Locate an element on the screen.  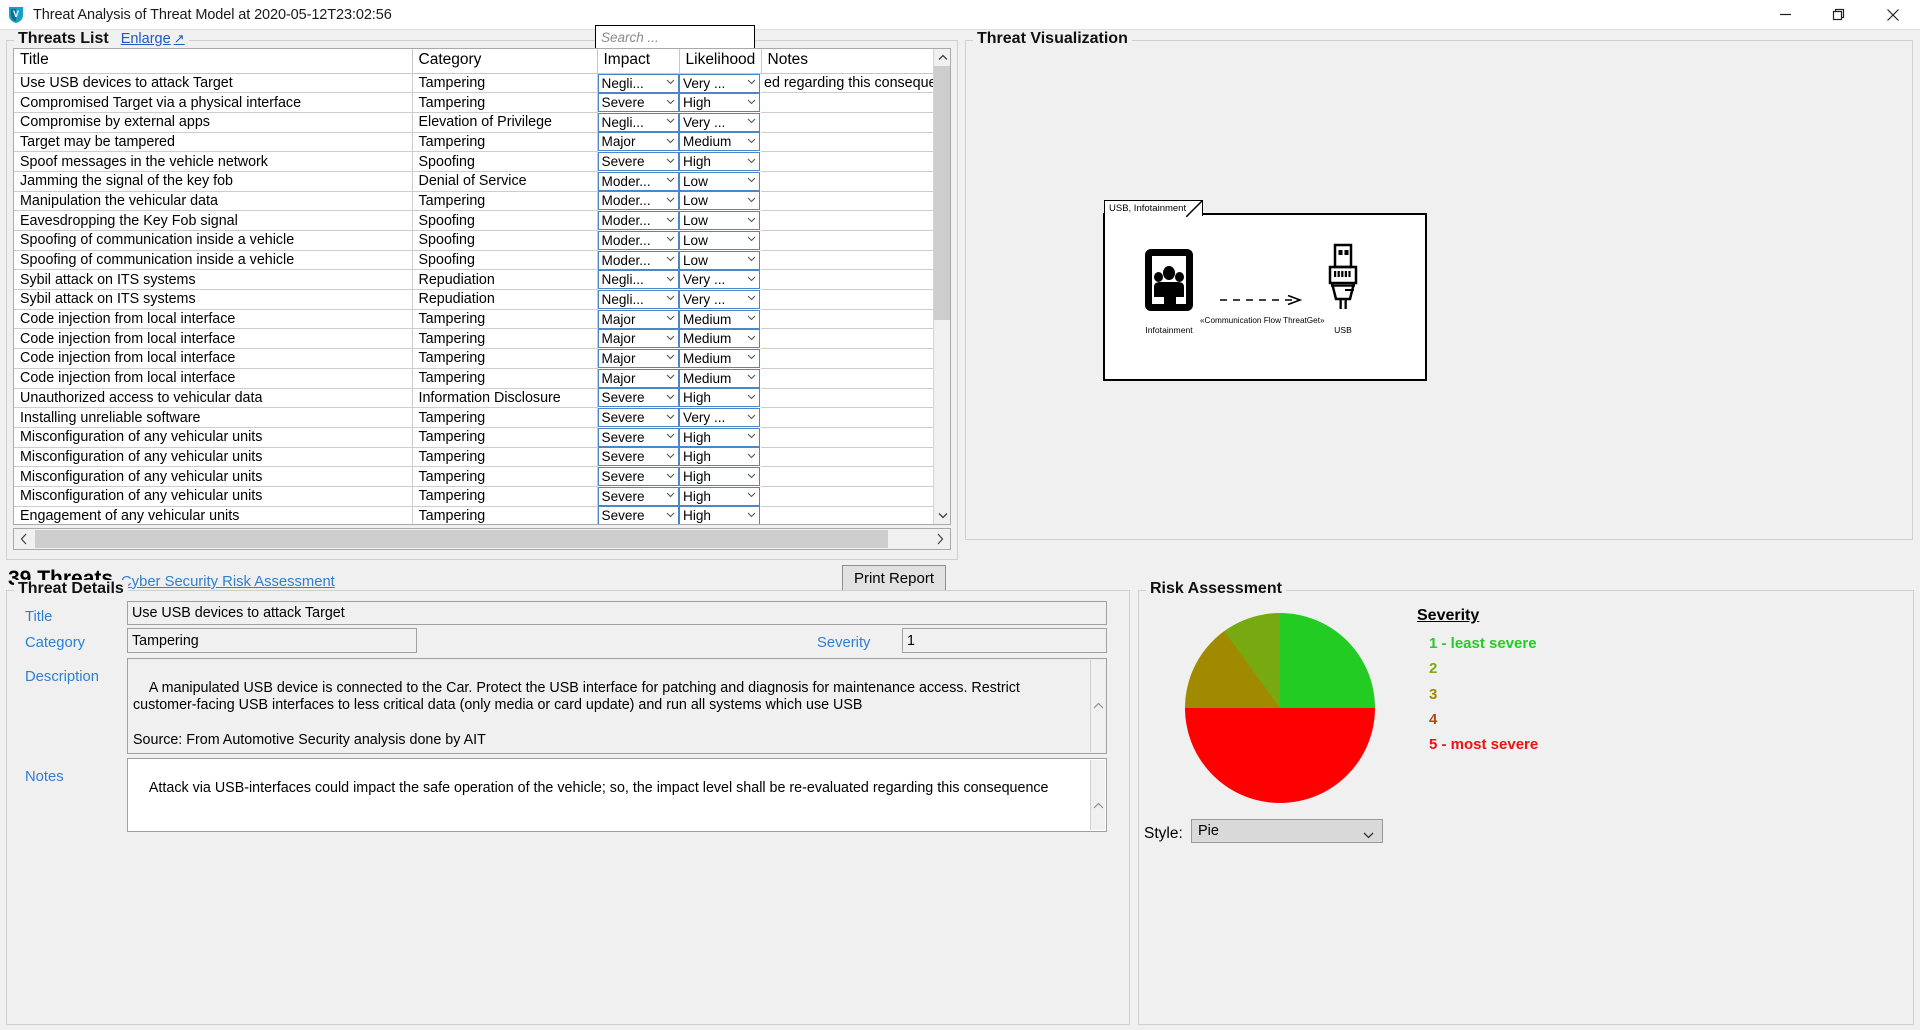
scroll-up-icon is located at coordinates (942, 57).